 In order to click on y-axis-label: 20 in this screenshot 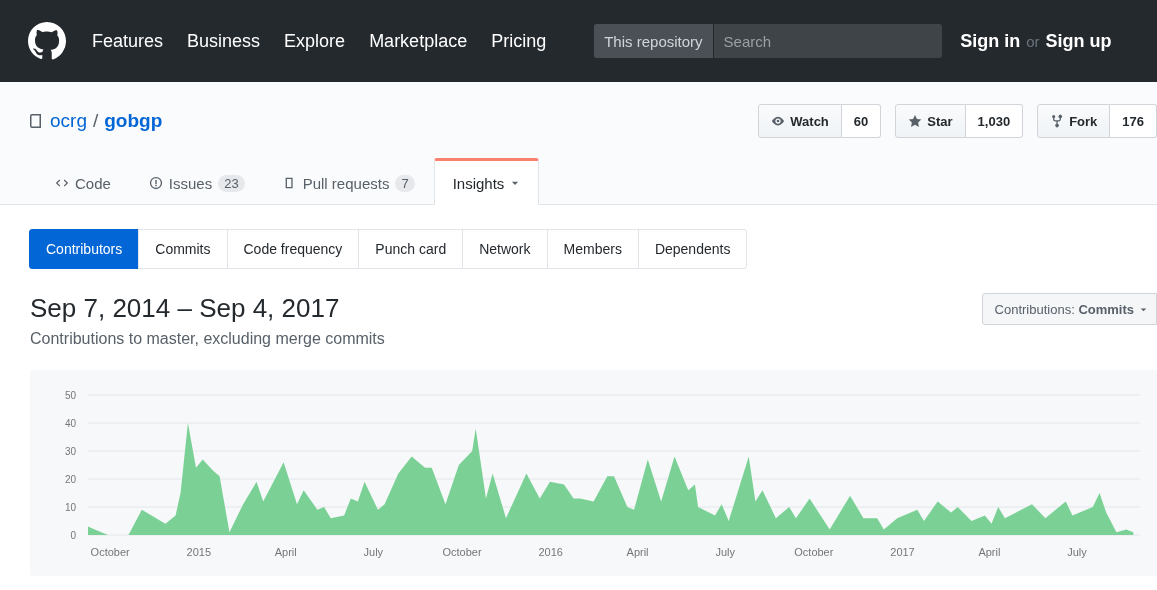, I will do `click(70, 479)`.